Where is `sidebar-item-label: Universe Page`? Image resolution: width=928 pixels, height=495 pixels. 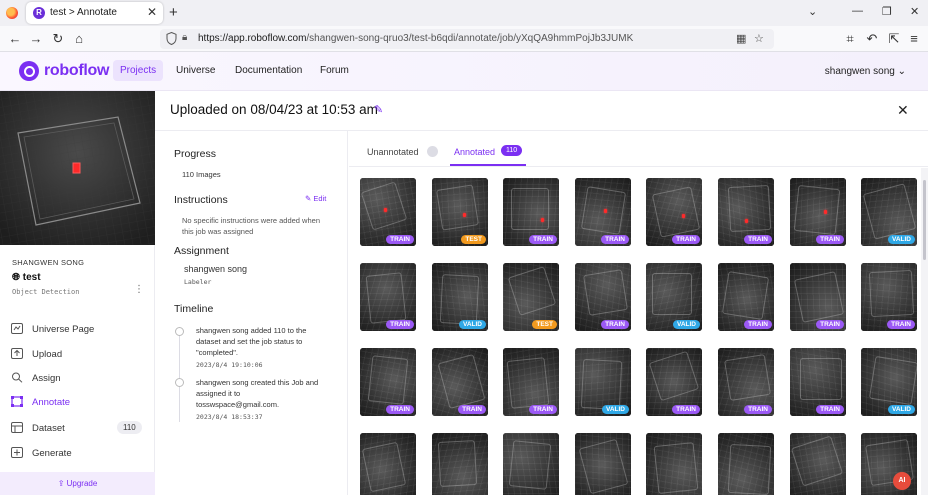
sidebar-item-label: Universe Page is located at coordinates (63, 329).